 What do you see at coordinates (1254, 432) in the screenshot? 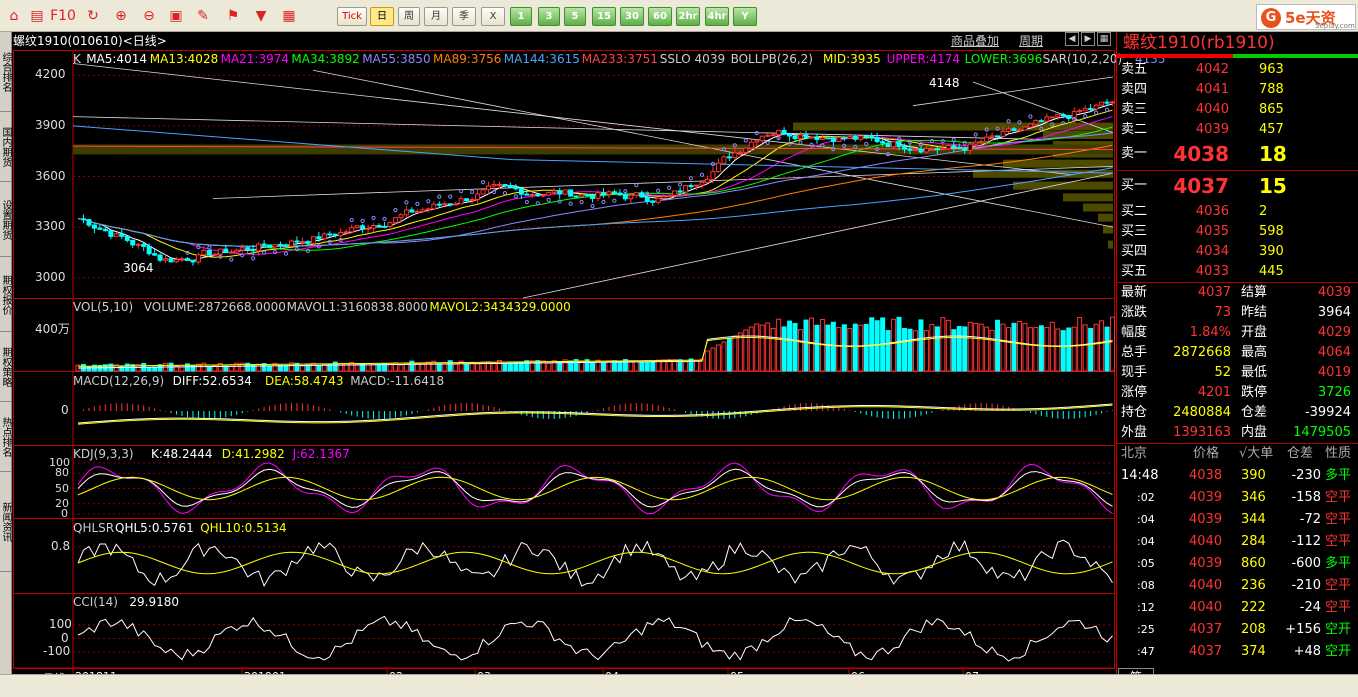
I see `stat-label: 内盘` at bounding box center [1254, 432].